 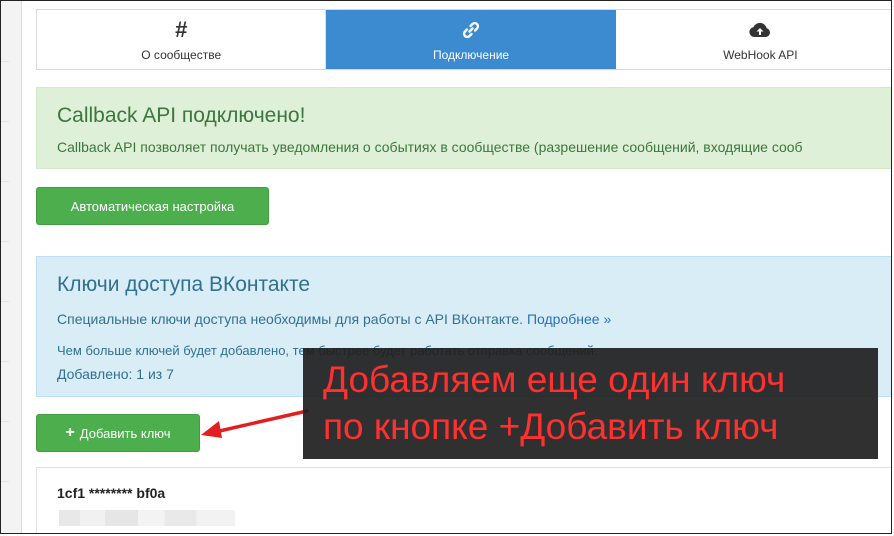 I want to click on cloud-upload-icon, so click(x=760, y=30).